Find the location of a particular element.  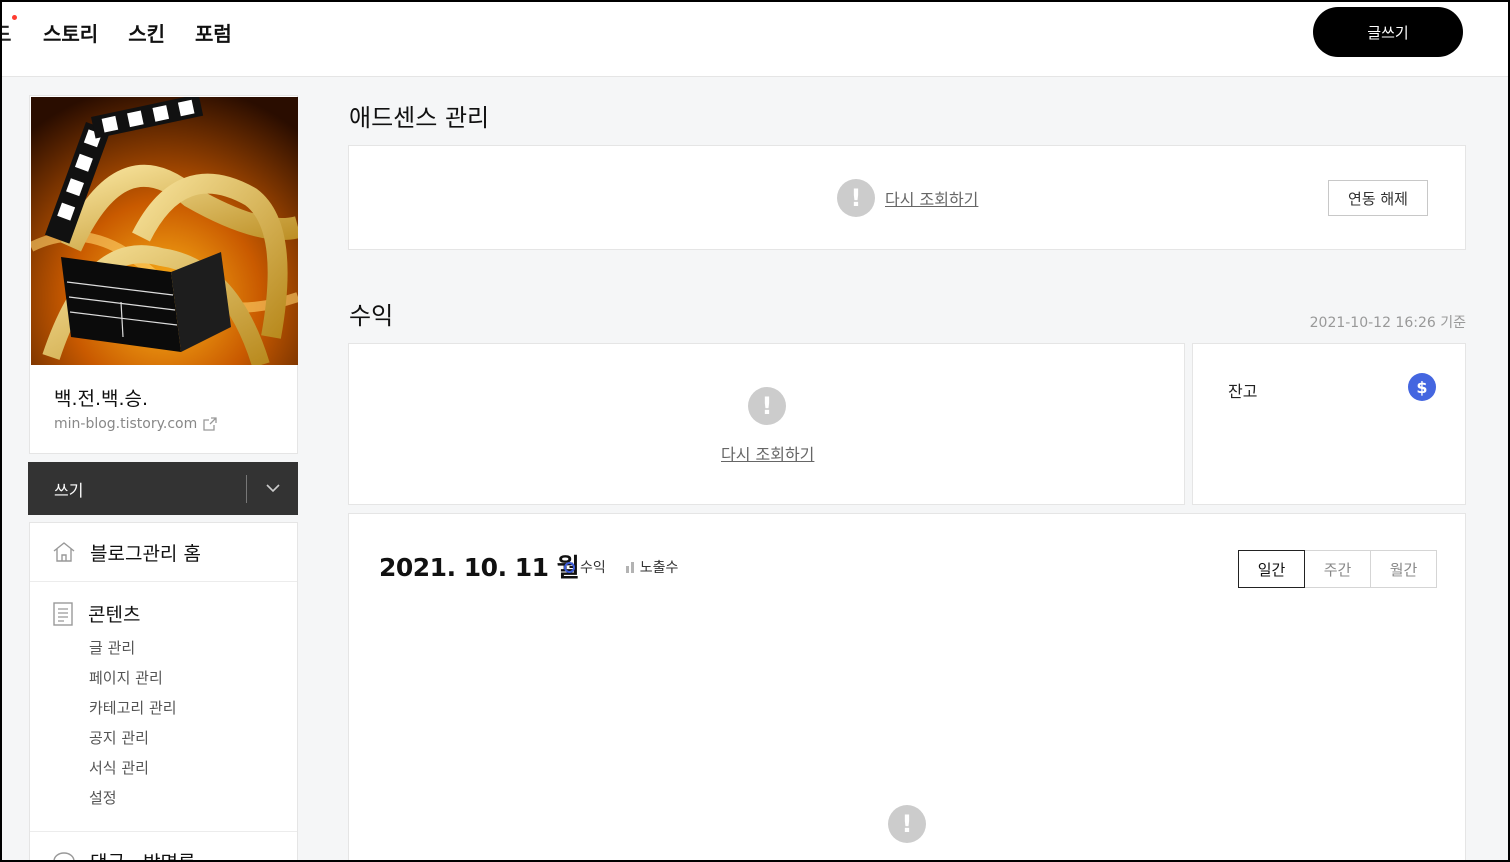

blog-url-link: min-blog.tistory.com is located at coordinates (135, 424).